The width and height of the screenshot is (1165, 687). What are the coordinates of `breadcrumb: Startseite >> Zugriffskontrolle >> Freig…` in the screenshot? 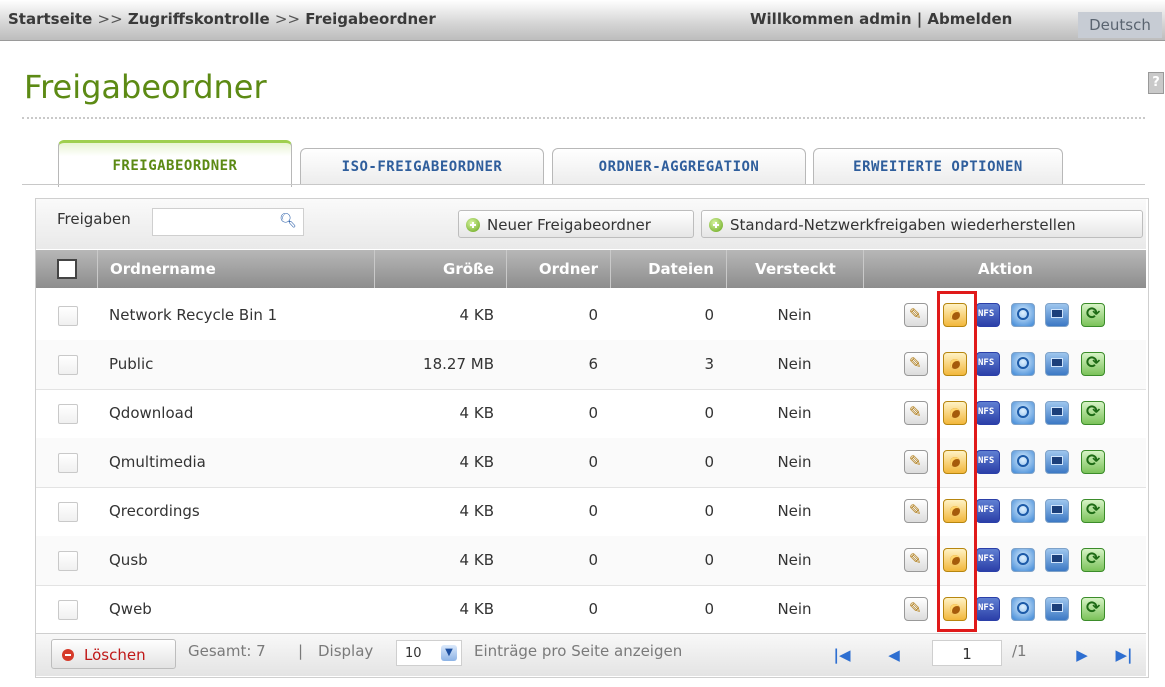 It's located at (222, 19).